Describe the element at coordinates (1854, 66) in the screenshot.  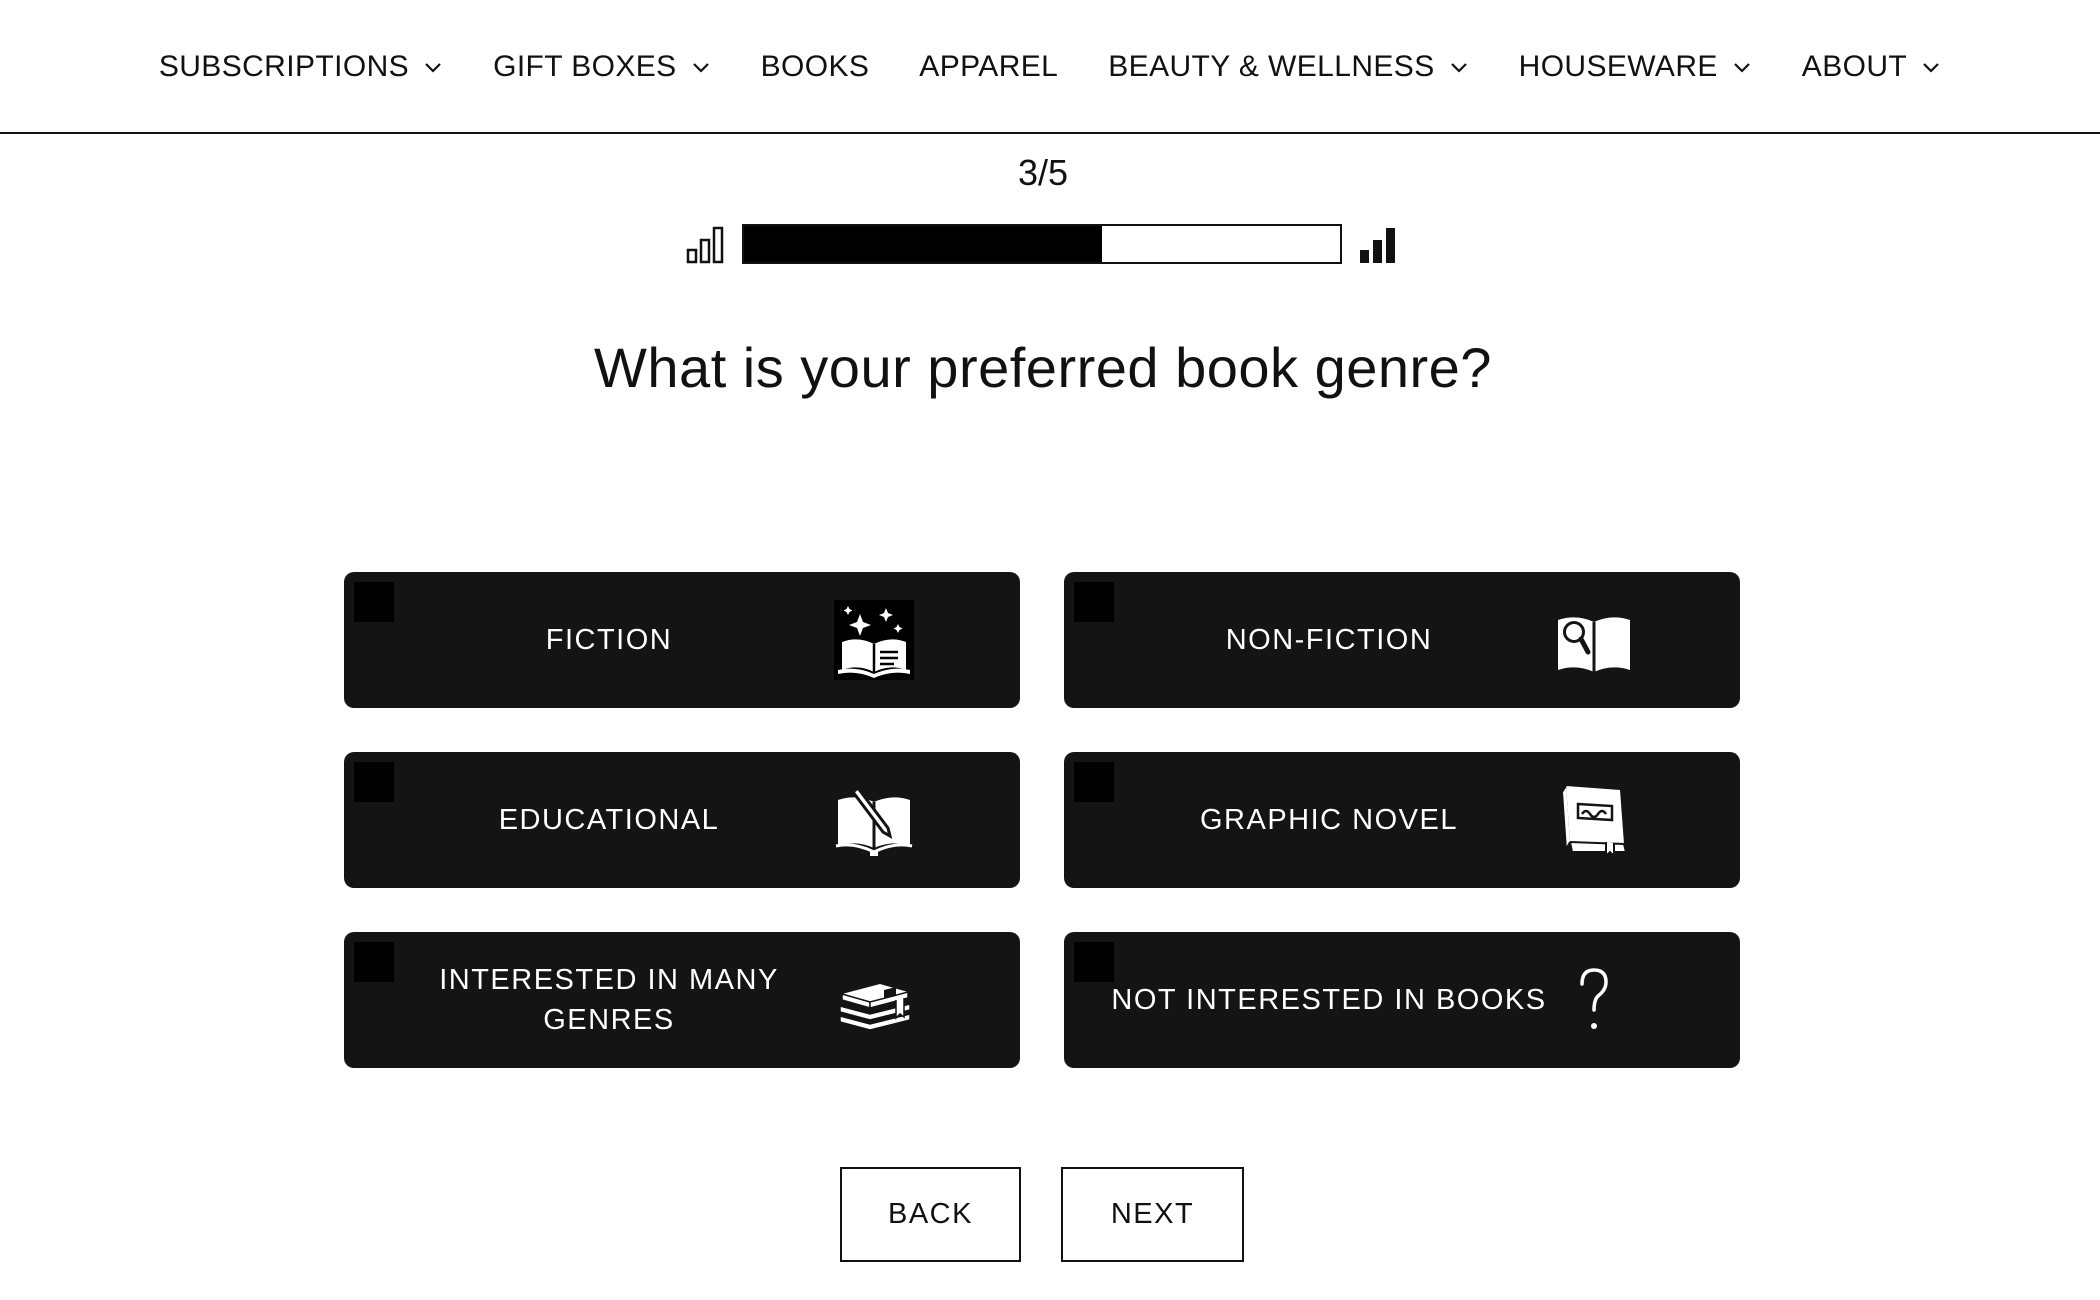
I see `nav-item-label: ABOUT` at that location.